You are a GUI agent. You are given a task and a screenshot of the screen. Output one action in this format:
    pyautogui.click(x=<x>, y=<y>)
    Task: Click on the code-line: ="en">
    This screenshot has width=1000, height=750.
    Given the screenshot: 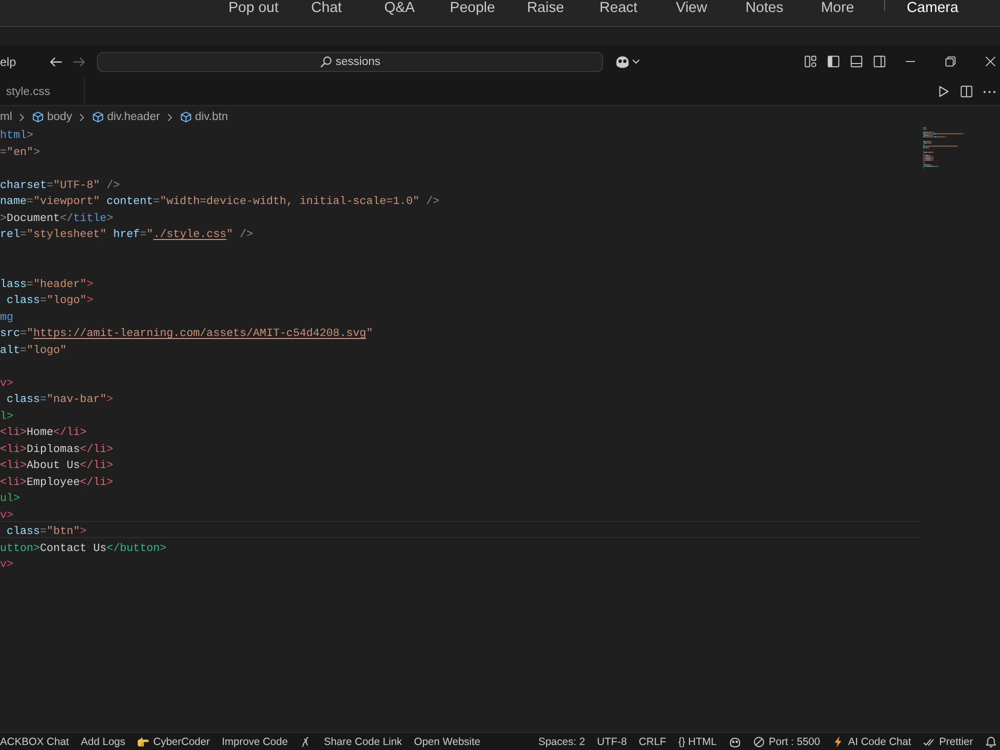 What is the action you would take?
    pyautogui.click(x=20, y=152)
    